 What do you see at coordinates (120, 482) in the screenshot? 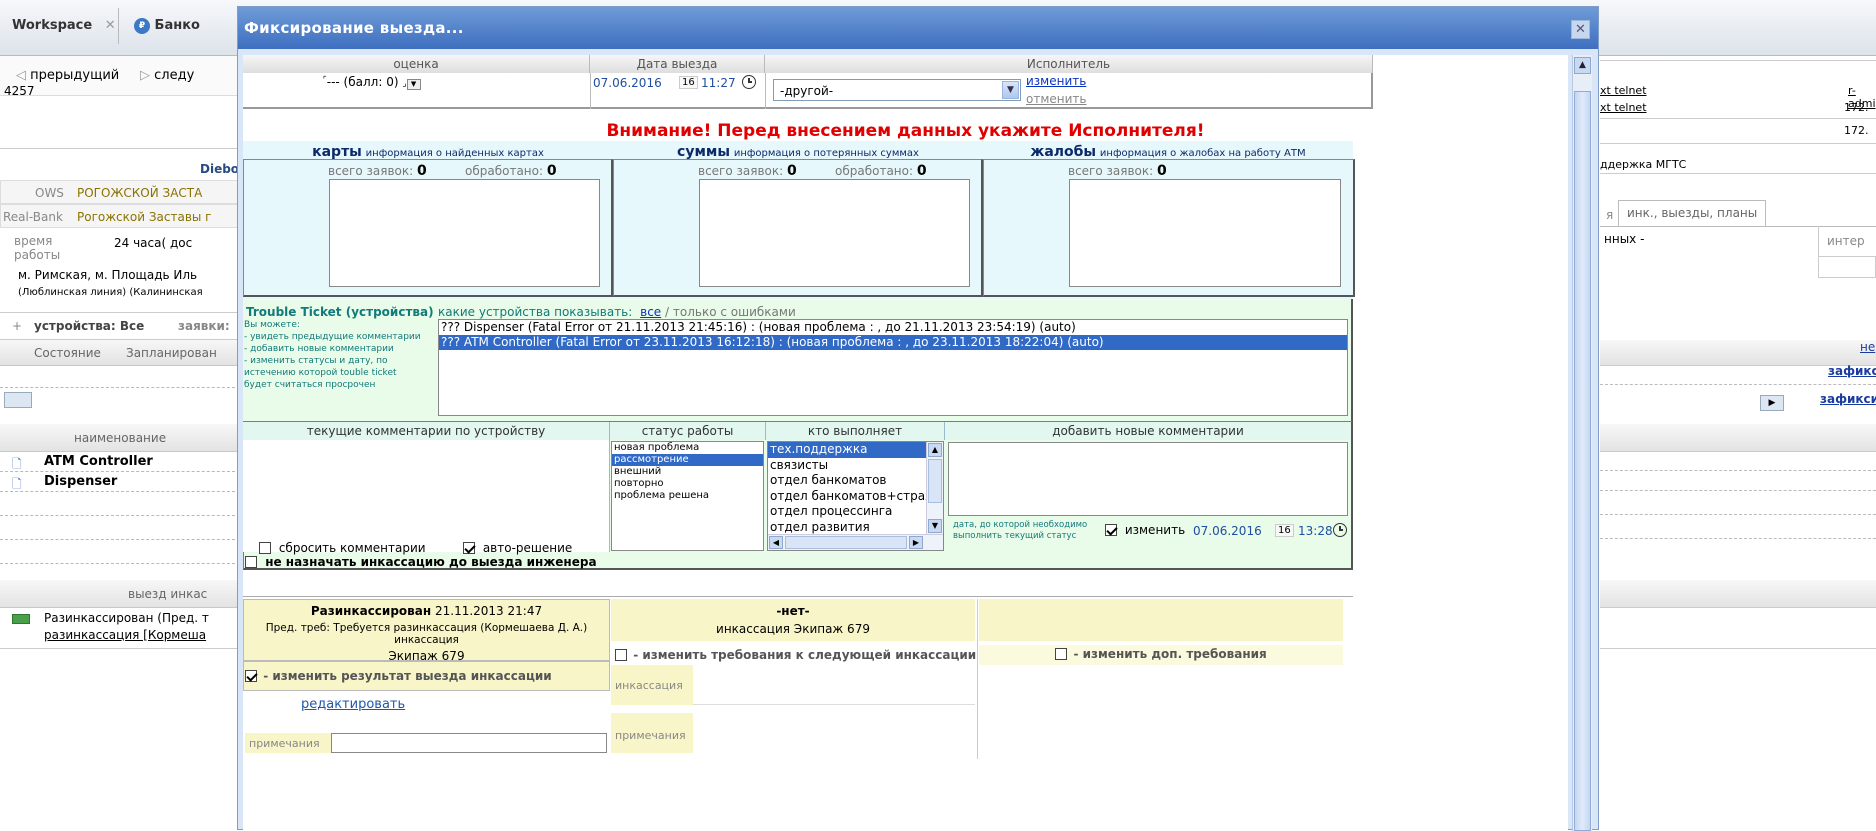
I see `list-item: 🗋 Dispenser` at bounding box center [120, 482].